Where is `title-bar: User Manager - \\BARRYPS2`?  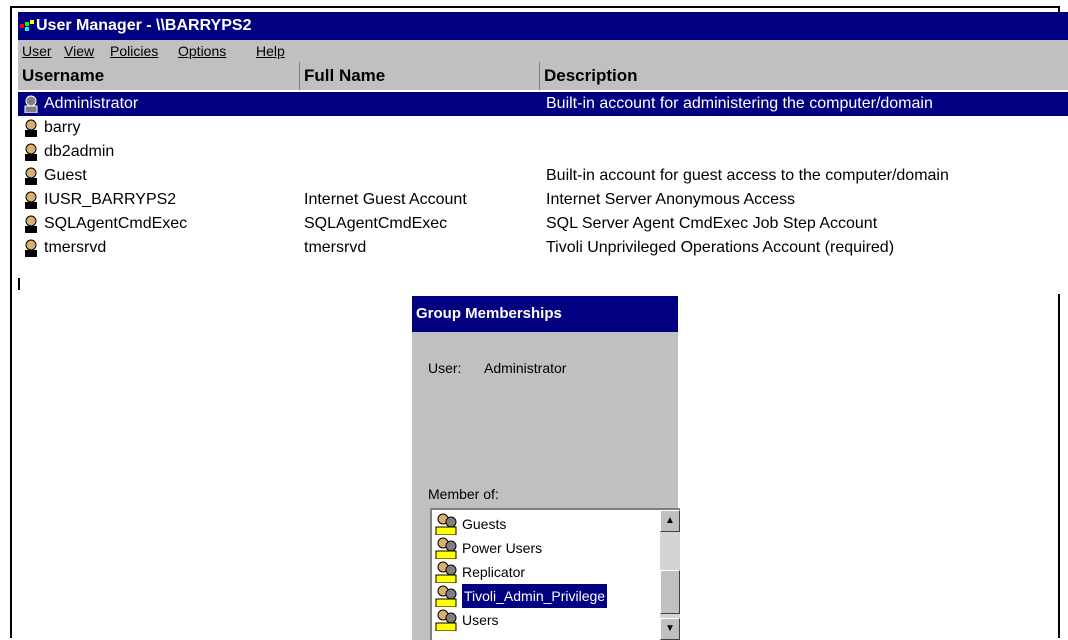
title-bar: User Manager - \\BARRYPS2 is located at coordinates (543, 26).